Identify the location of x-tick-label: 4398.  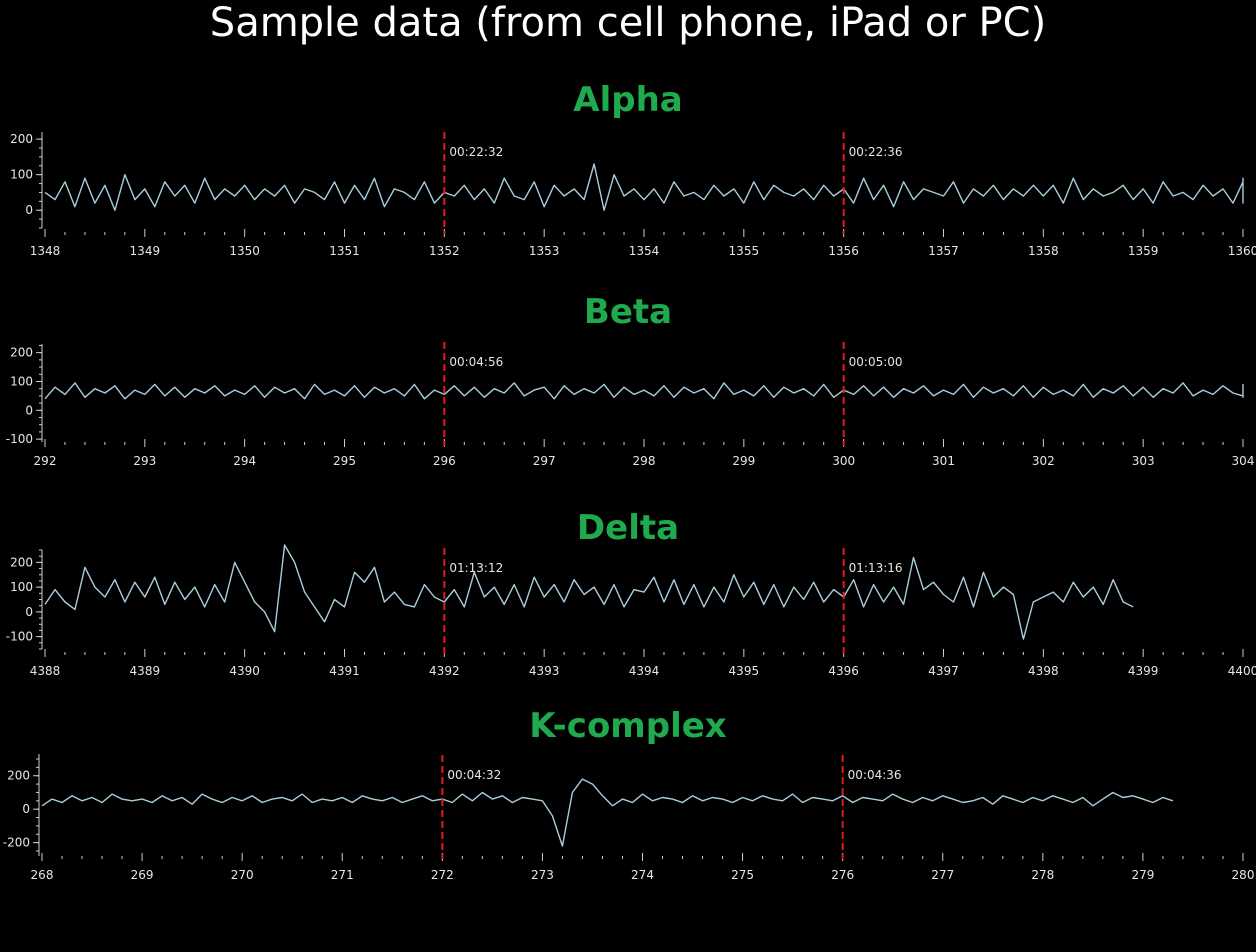
(1043, 671).